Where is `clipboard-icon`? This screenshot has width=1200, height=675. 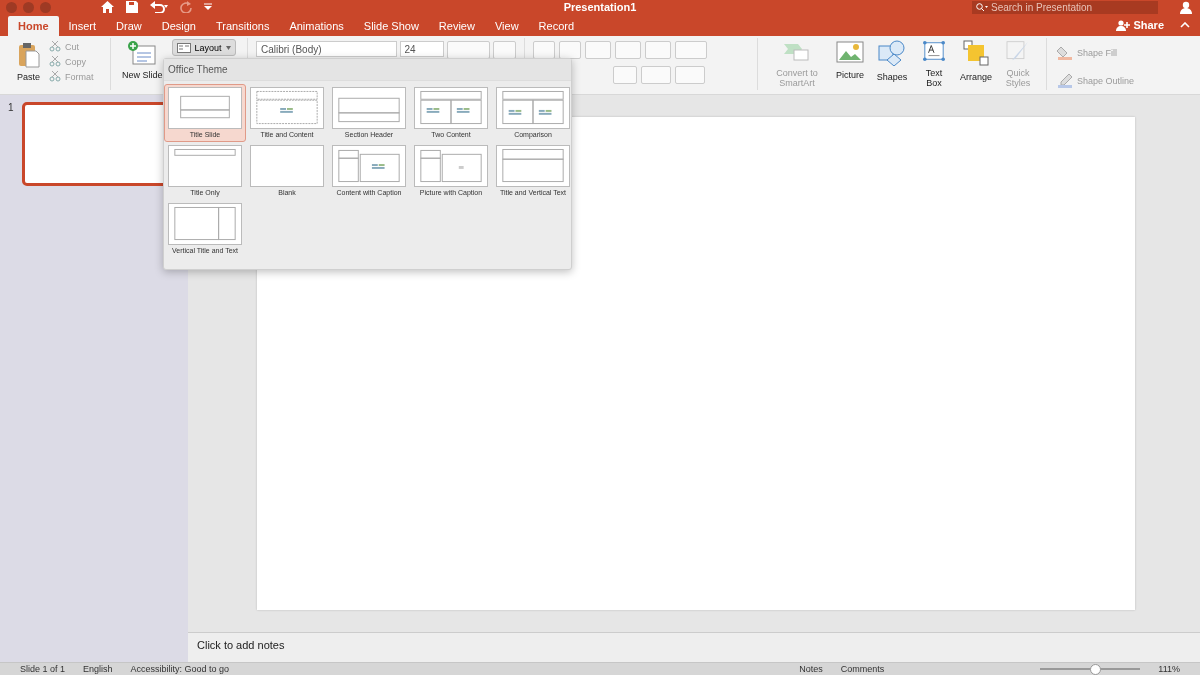
clipboard-icon is located at coordinates (28, 55).